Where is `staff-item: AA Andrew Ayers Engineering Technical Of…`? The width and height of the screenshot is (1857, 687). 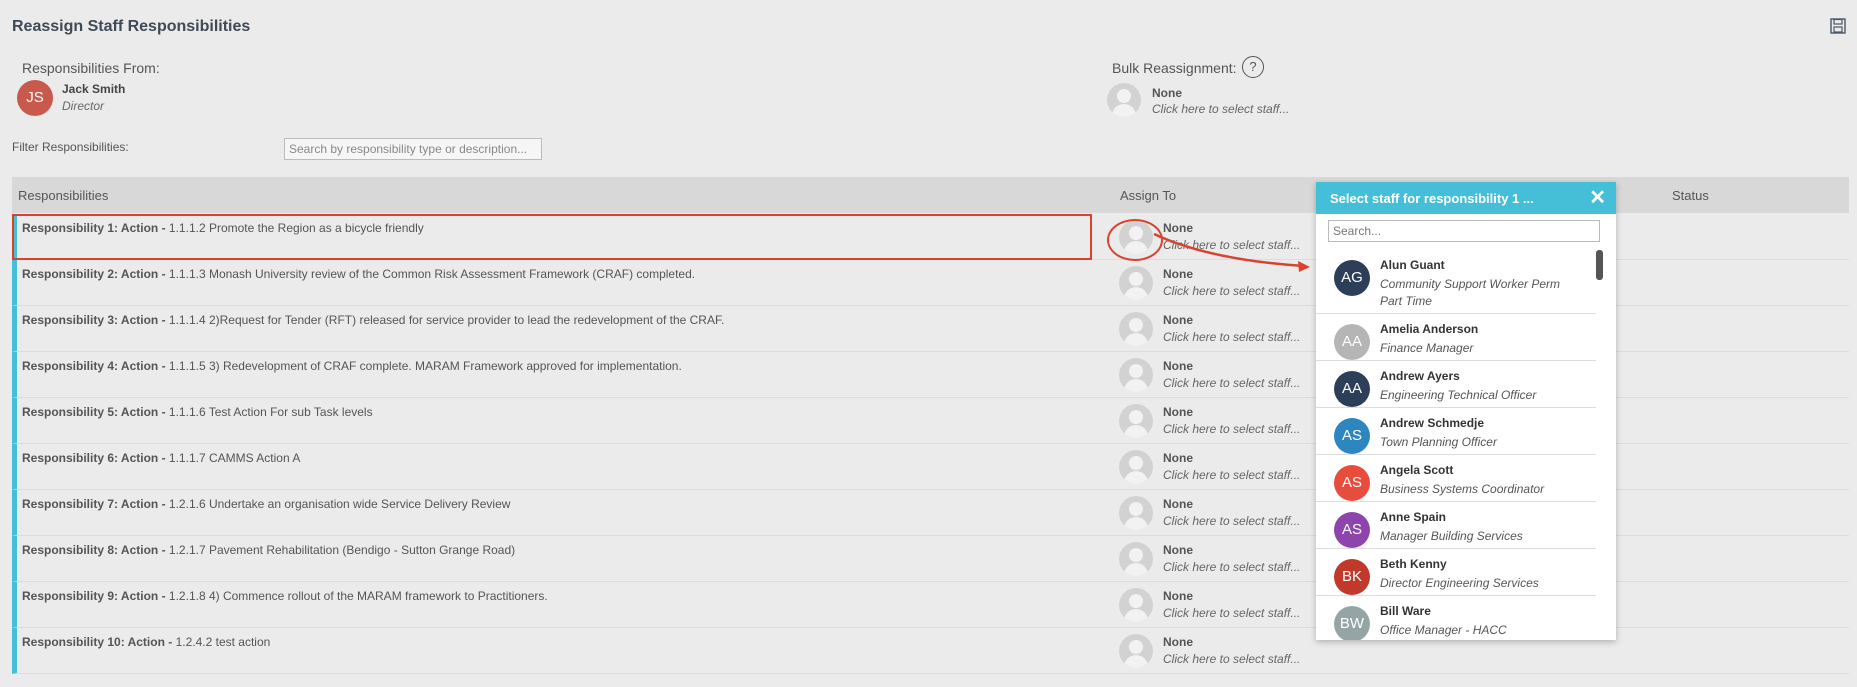 staff-item: AA Andrew Ayers Engineering Technical Of… is located at coordinates (1456, 384).